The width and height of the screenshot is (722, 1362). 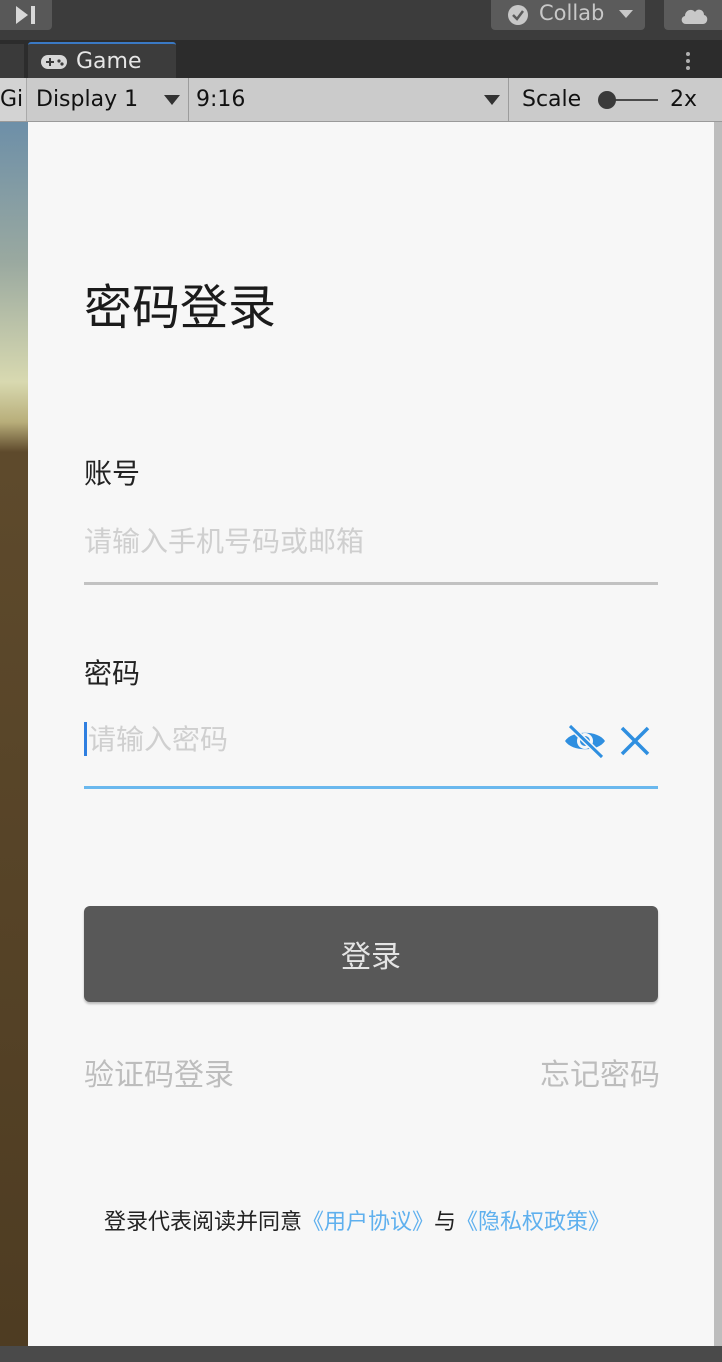 I want to click on aspect-dropdown: 9:16, so click(x=349, y=99).